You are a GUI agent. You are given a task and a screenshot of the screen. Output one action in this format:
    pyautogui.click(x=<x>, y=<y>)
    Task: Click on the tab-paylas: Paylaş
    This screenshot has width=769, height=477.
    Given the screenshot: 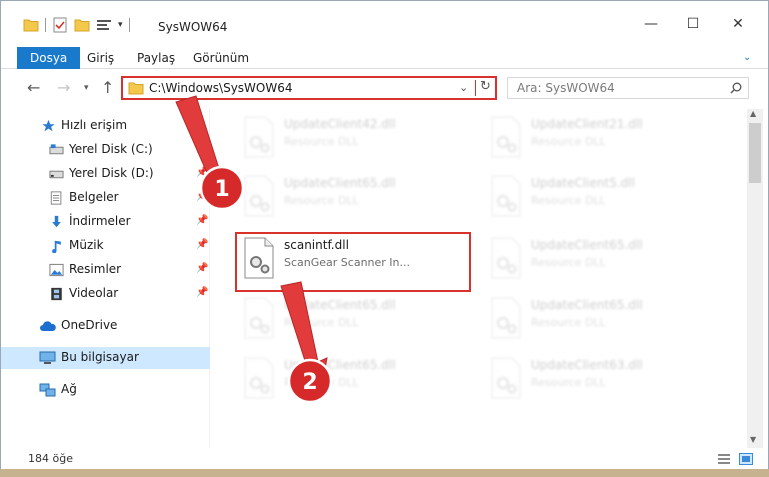 What is the action you would take?
    pyautogui.click(x=156, y=58)
    